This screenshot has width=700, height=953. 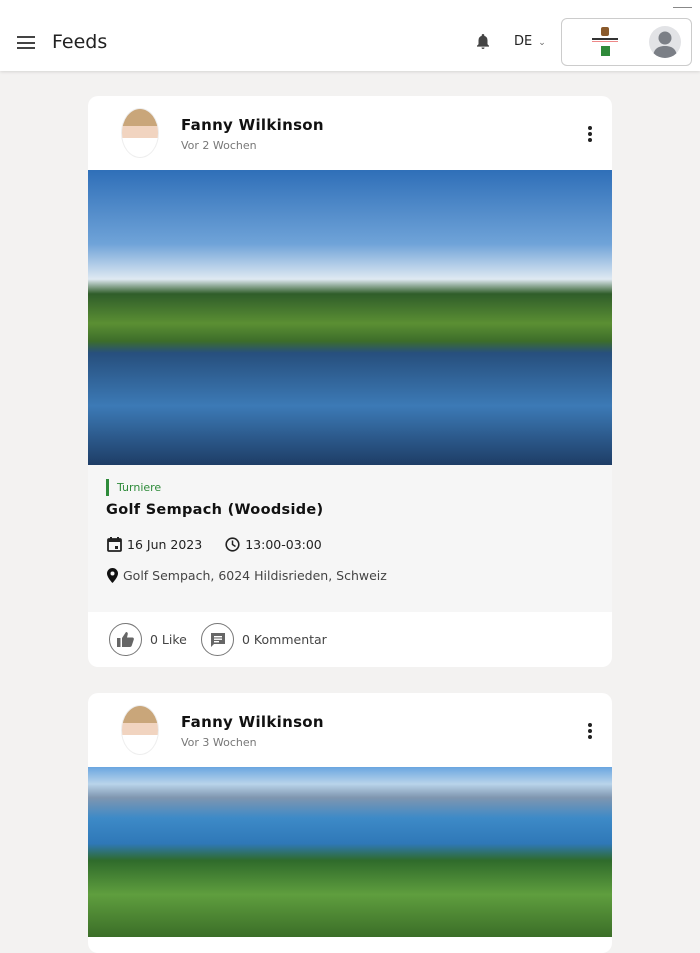 I want to click on club-logo, so click(x=605, y=41).